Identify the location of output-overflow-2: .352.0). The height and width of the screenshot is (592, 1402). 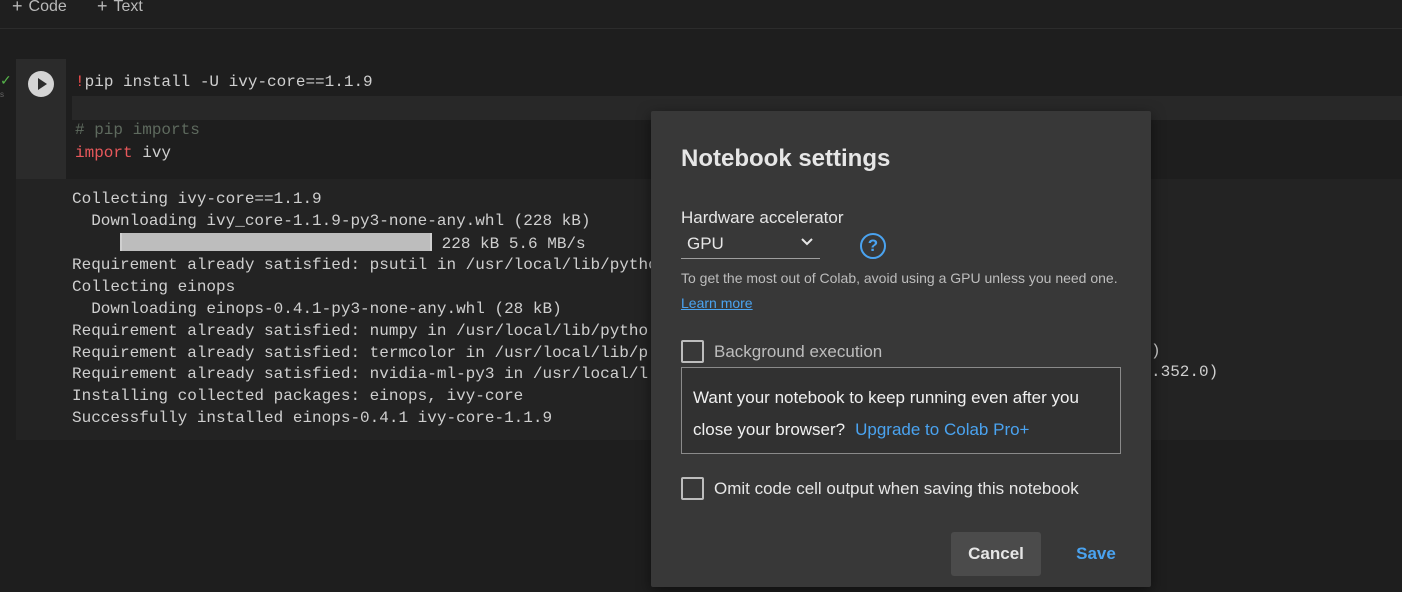
(1185, 372).